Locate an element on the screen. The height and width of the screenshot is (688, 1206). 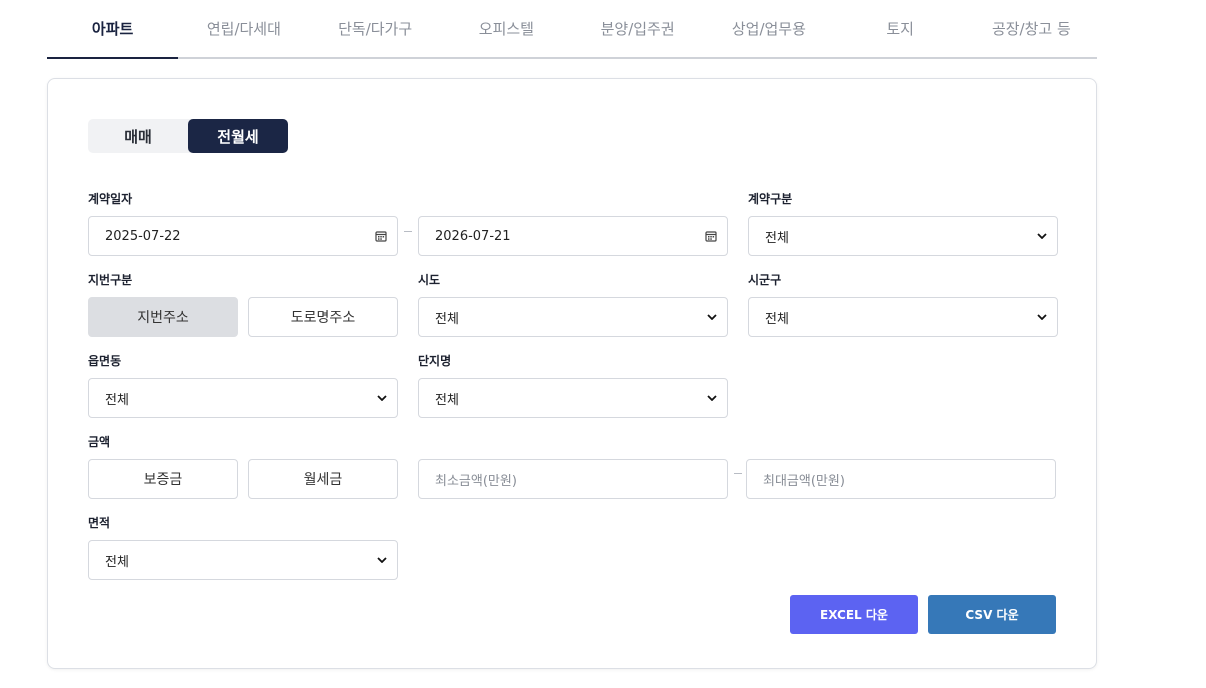
tab-commercial: 상업/업무용 is located at coordinates (768, 28).